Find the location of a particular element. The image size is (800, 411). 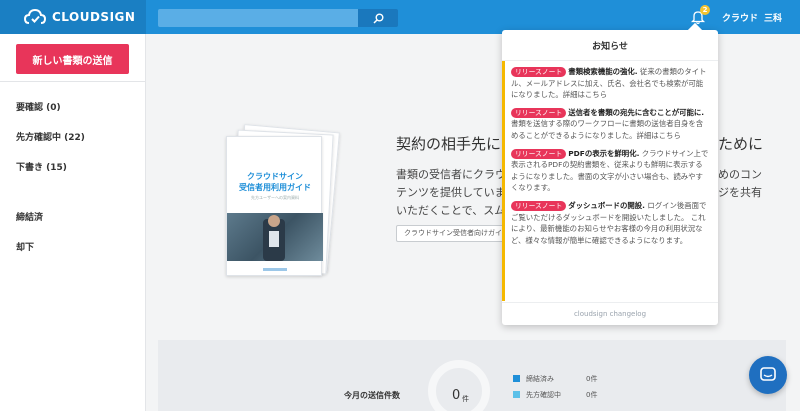

logo-text: CLOUDSIGN is located at coordinates (94, 17).